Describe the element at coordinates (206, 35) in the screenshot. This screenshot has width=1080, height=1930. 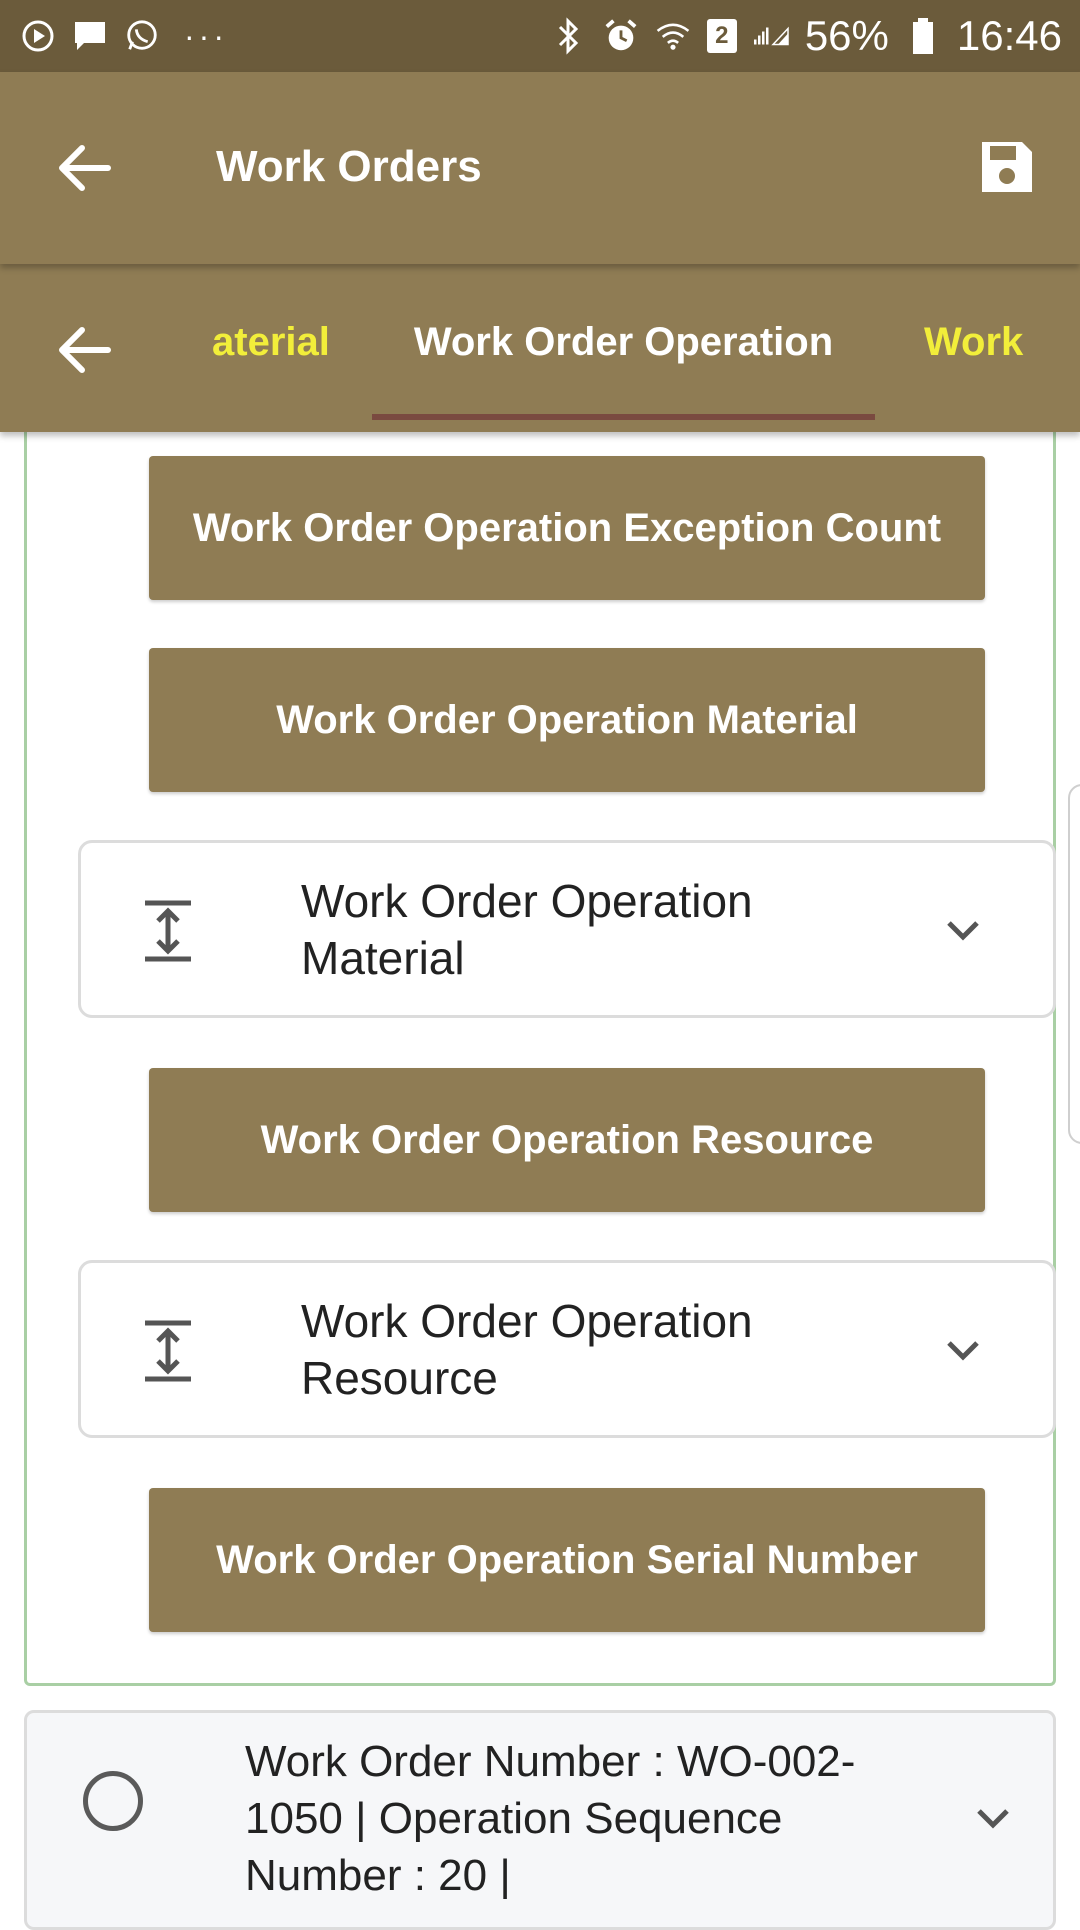
I see `more-dots-icon: ···` at that location.